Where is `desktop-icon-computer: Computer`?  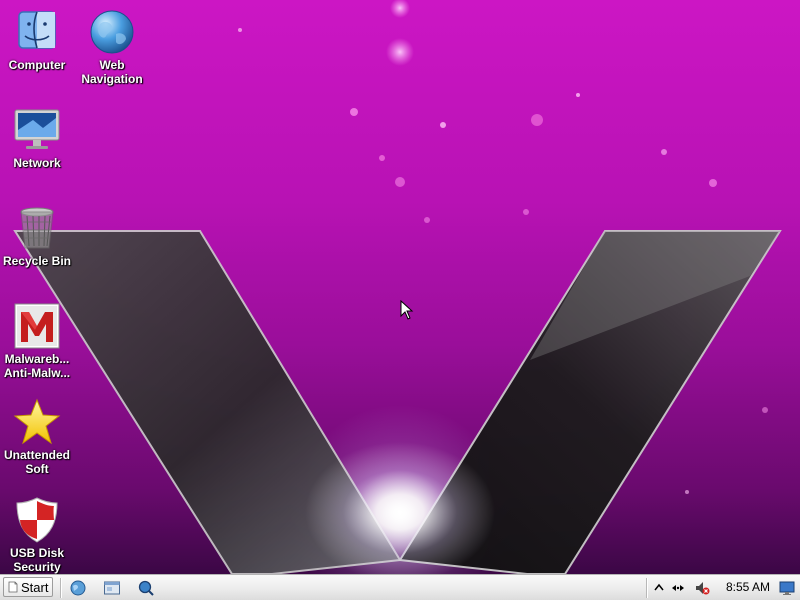
desktop-icon-computer: Computer is located at coordinates (37, 40).